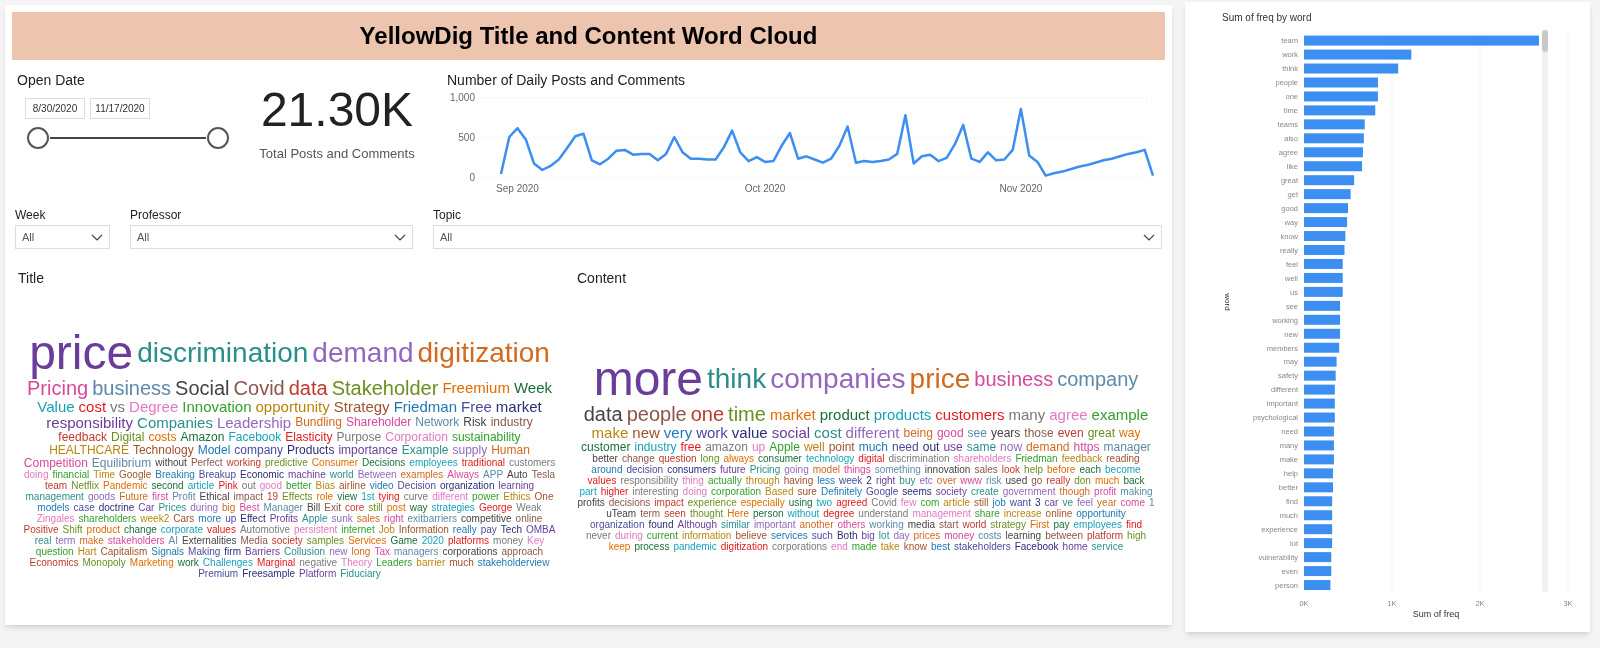 This screenshot has width=1600, height=648. Describe the element at coordinates (511, 422) in the screenshot. I see `cloud-word: industry` at that location.